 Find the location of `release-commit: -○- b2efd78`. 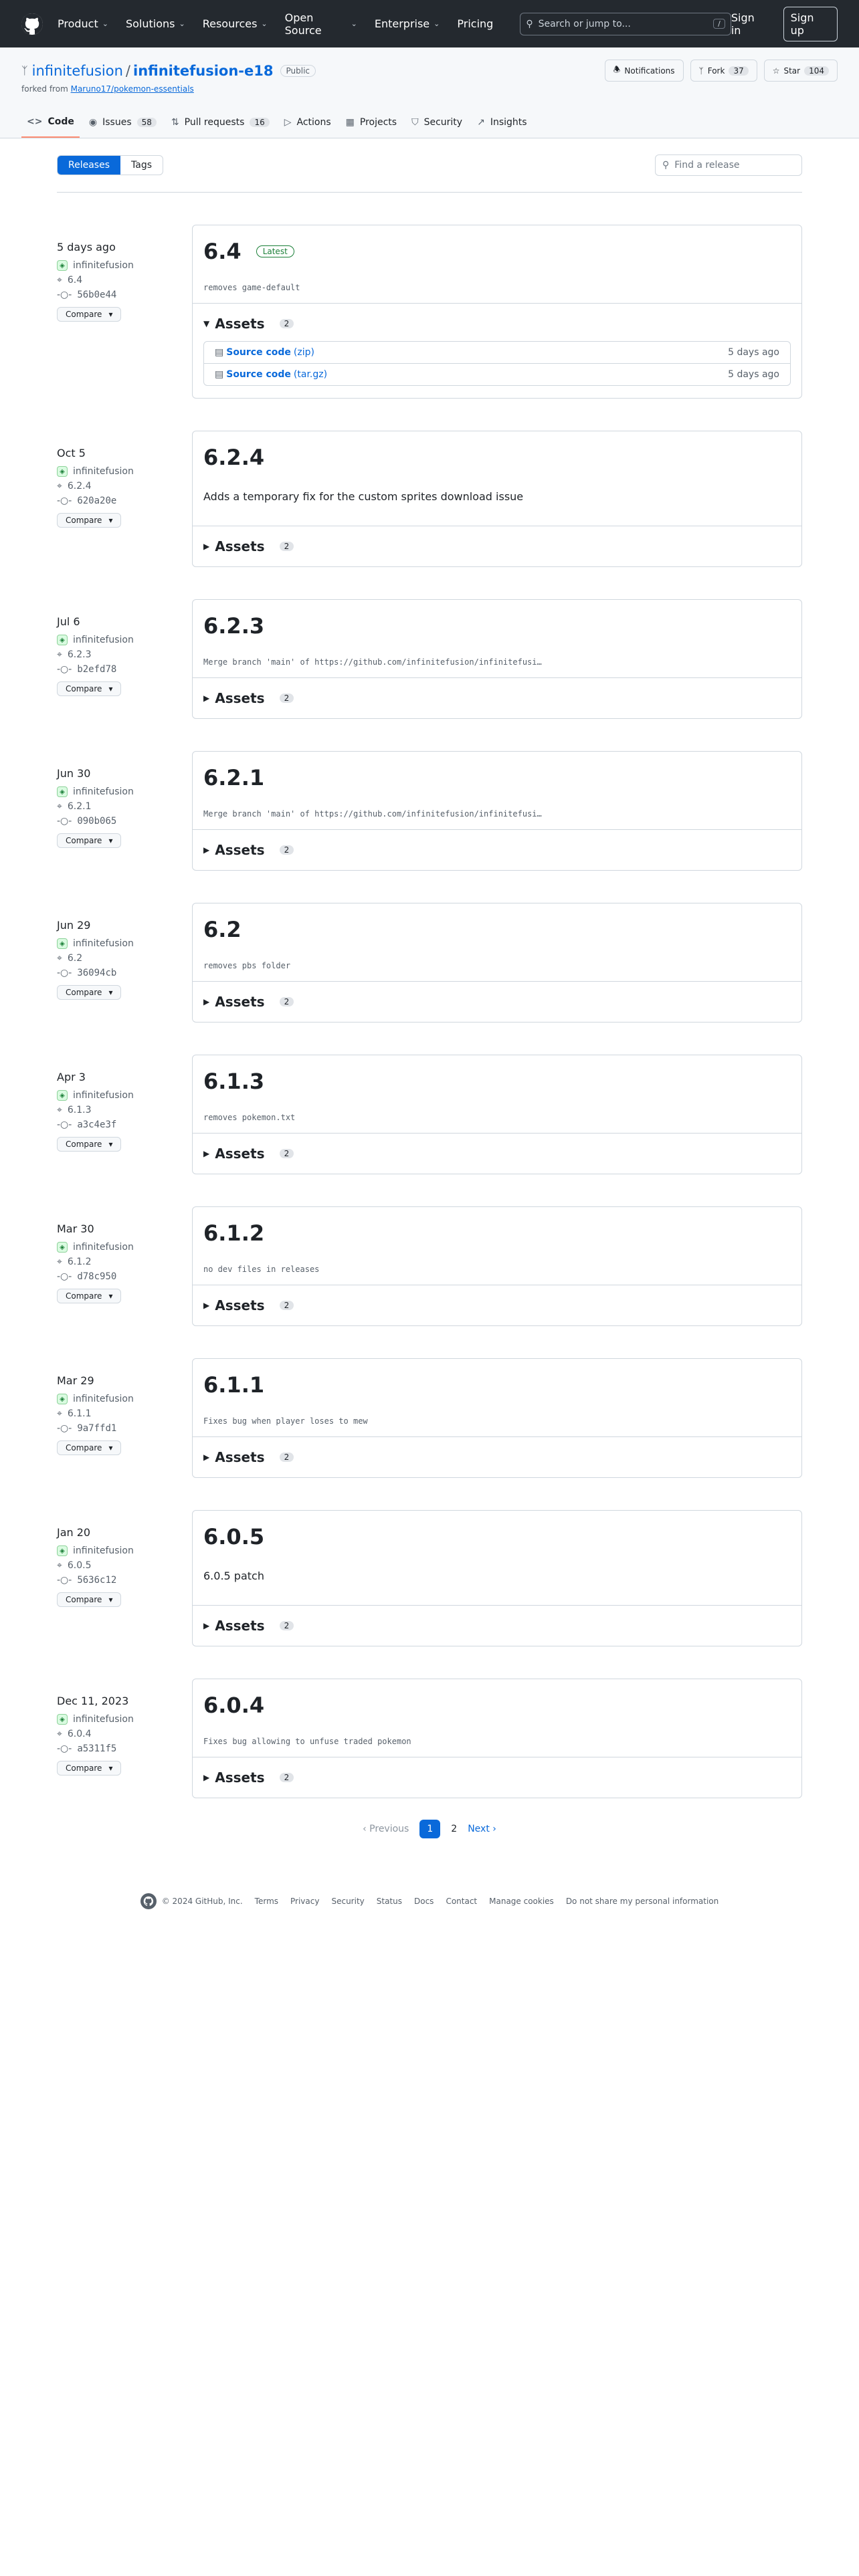

release-commit: -○- b2efd78 is located at coordinates (124, 669).